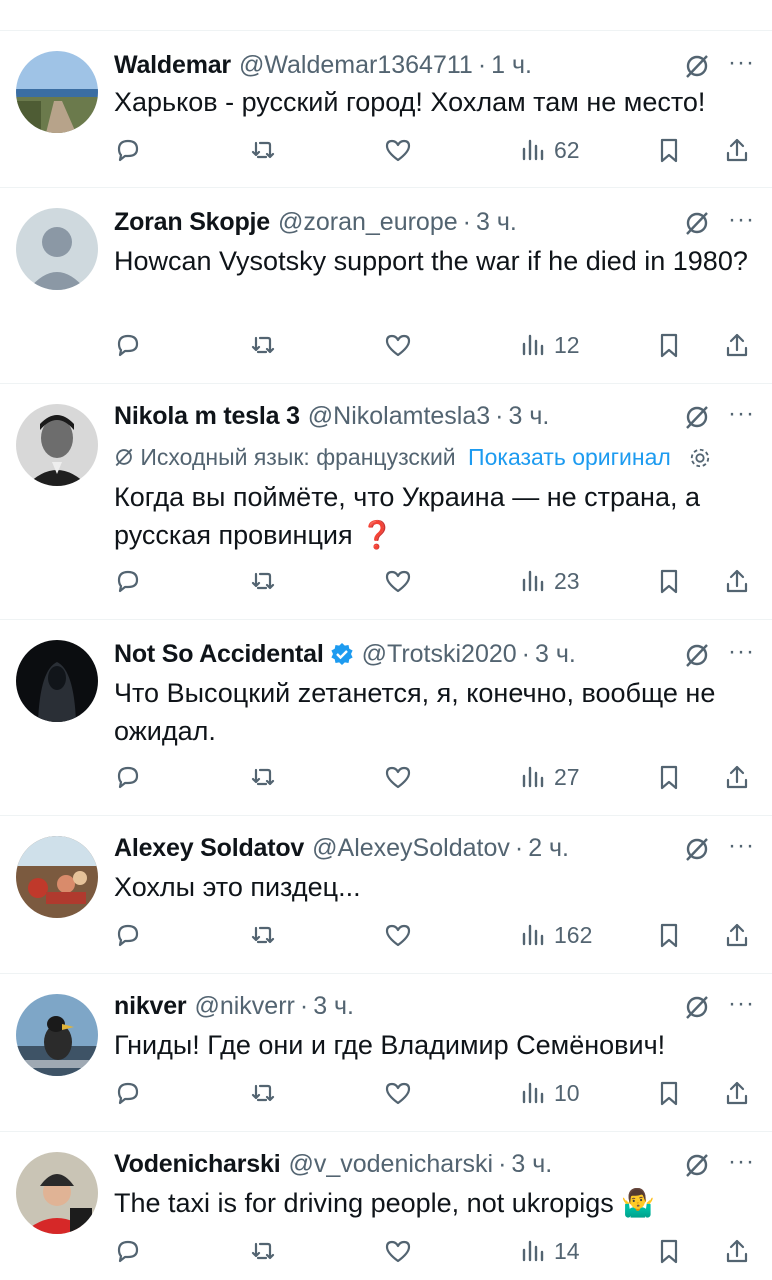 The height and width of the screenshot is (1280, 772). What do you see at coordinates (399, 416) in the screenshot?
I see `user-handle: @Nikolamtesla3` at bounding box center [399, 416].